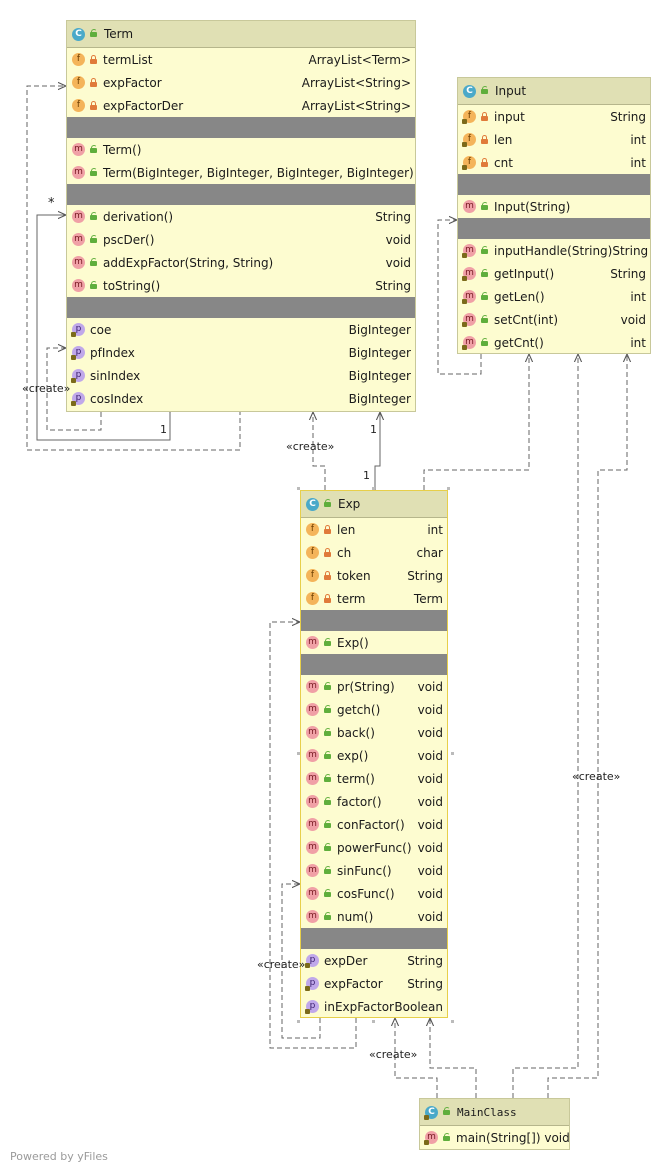 The height and width of the screenshot is (1172, 671). I want to click on class-mainclass: C MainClass m main(String[]) void, so click(494, 1124).